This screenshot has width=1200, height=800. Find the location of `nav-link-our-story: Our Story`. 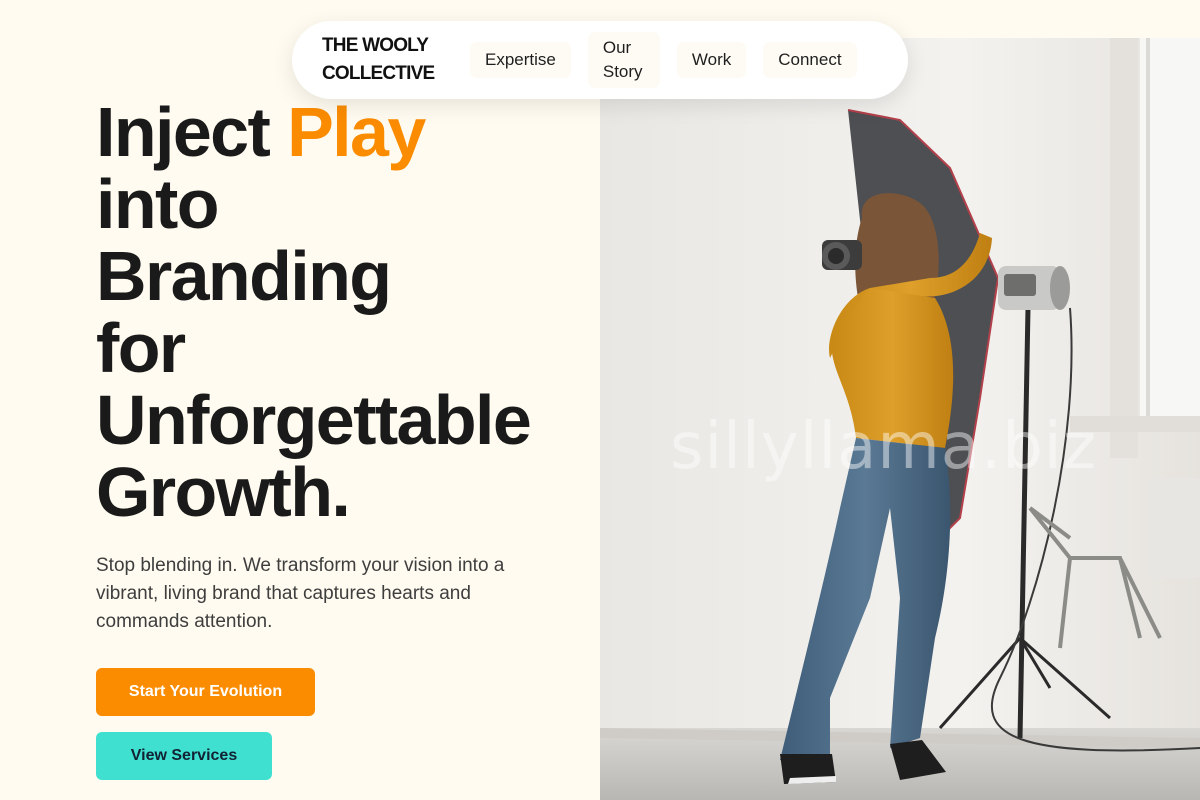

nav-link-our-story: Our Story is located at coordinates (623, 60).